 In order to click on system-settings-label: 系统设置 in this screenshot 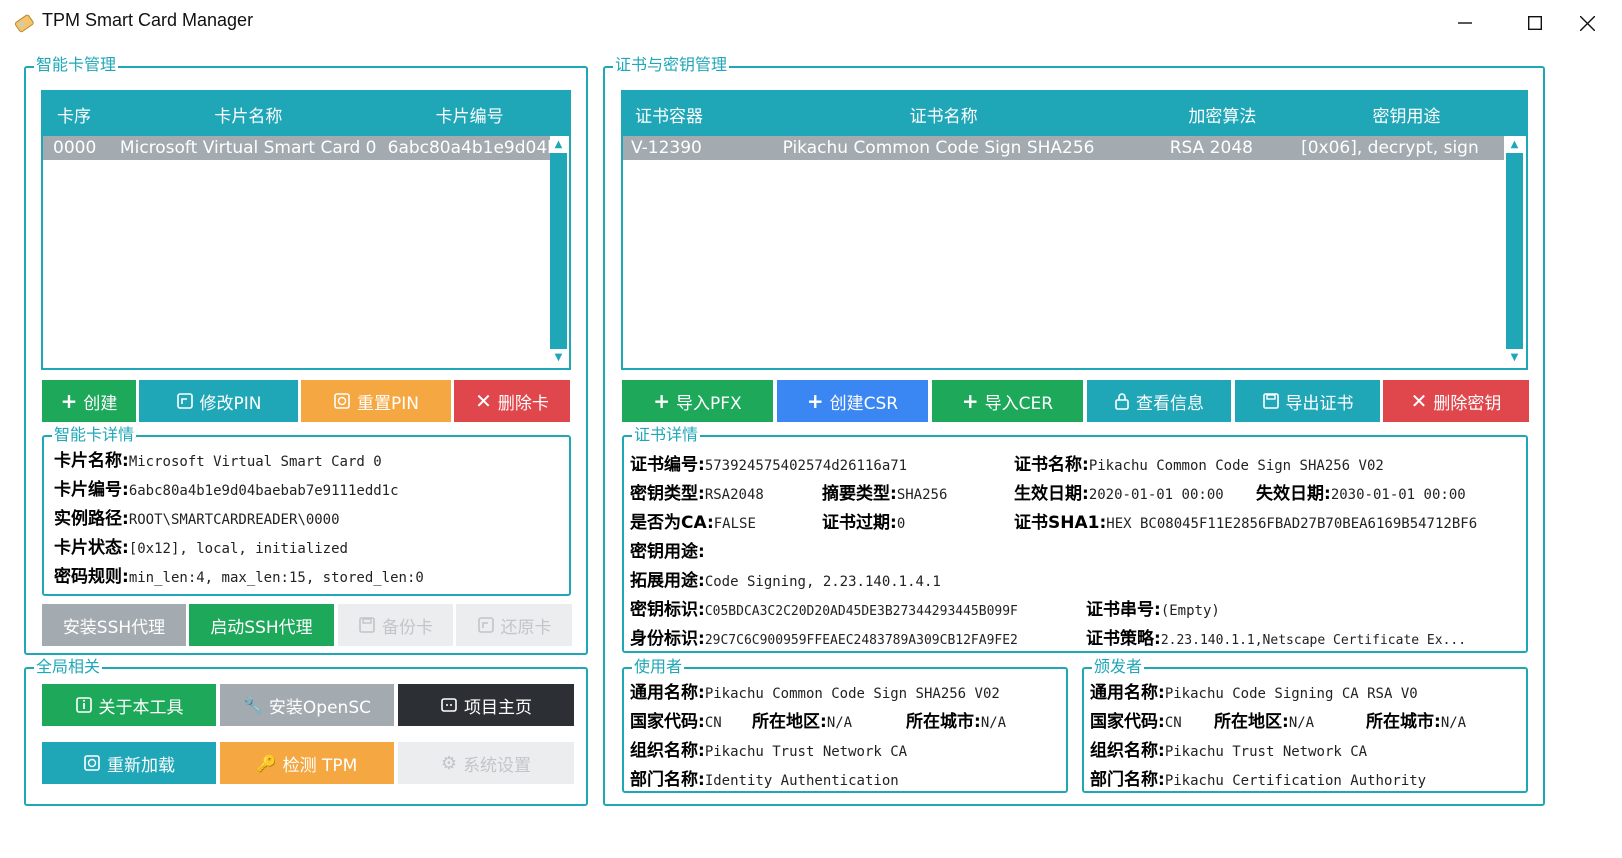, I will do `click(497, 765)`.